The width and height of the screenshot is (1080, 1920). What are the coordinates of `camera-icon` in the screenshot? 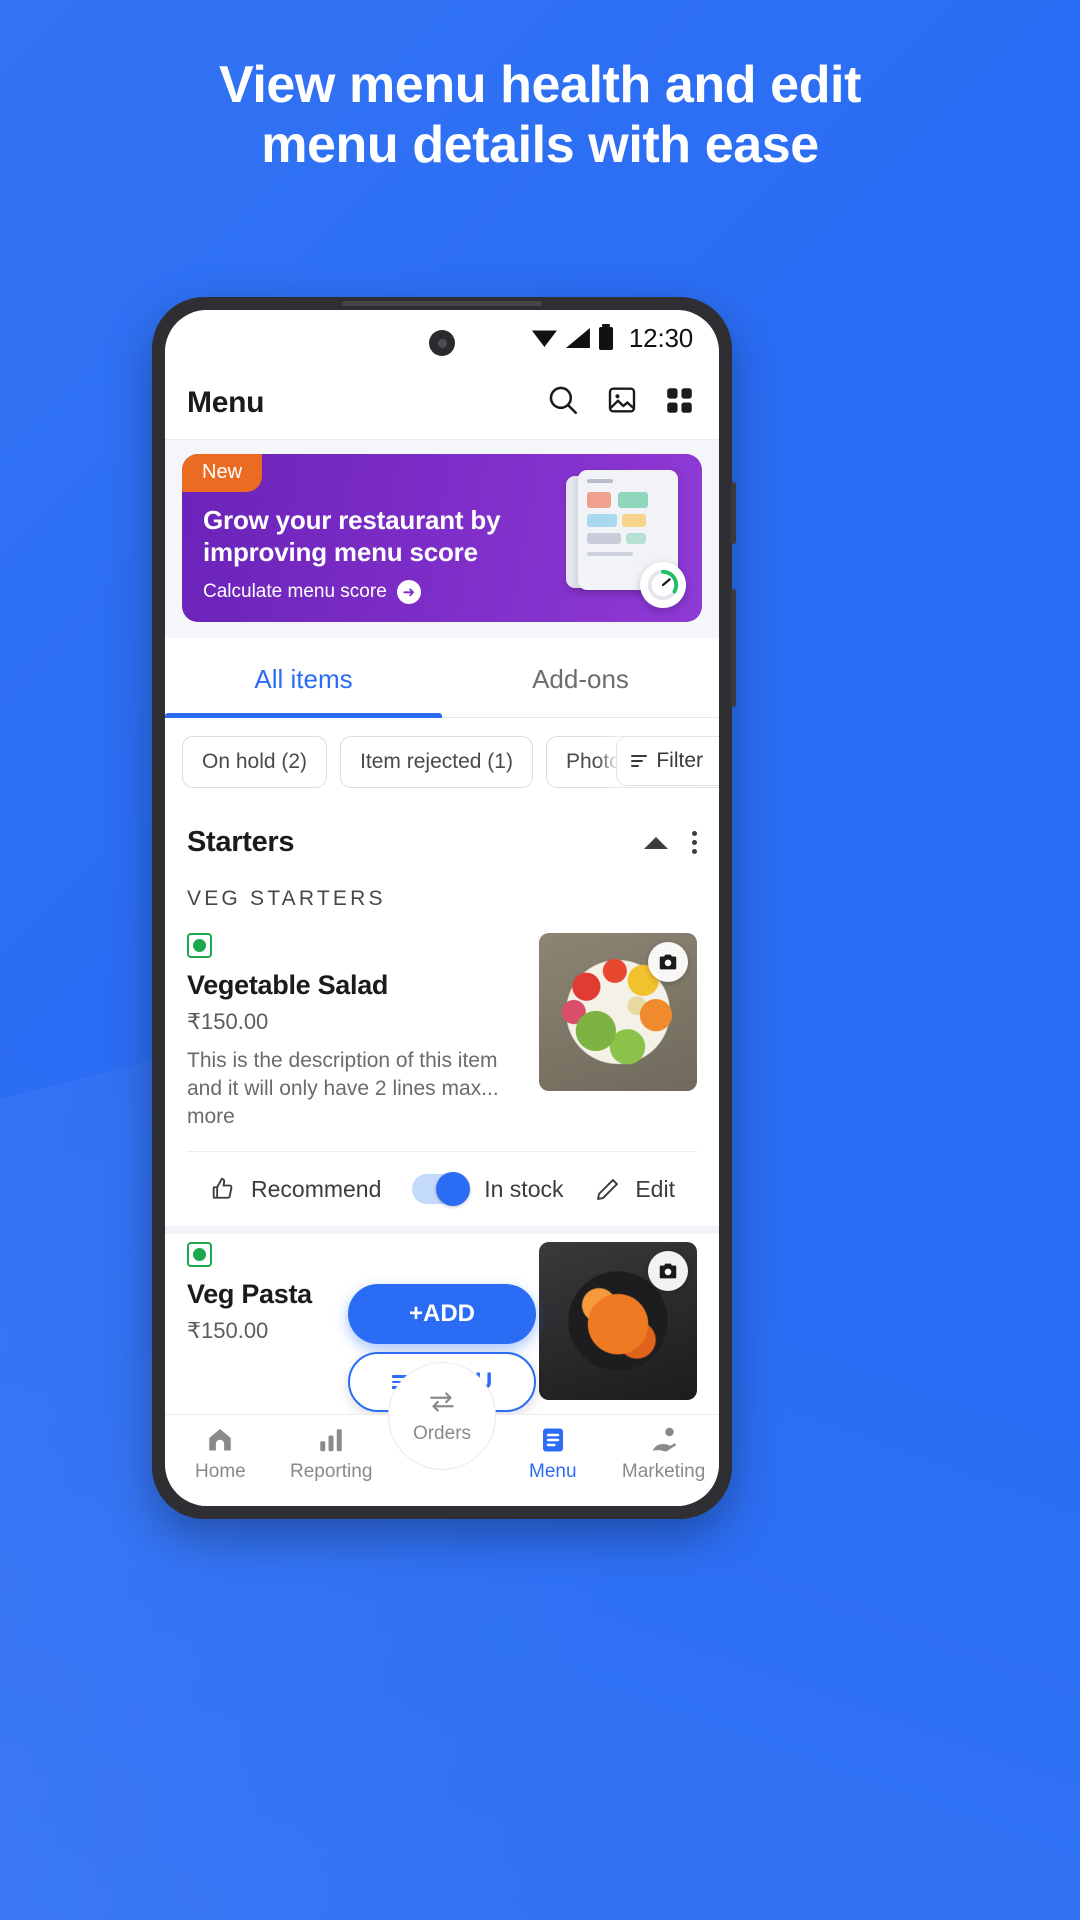 It's located at (668, 962).